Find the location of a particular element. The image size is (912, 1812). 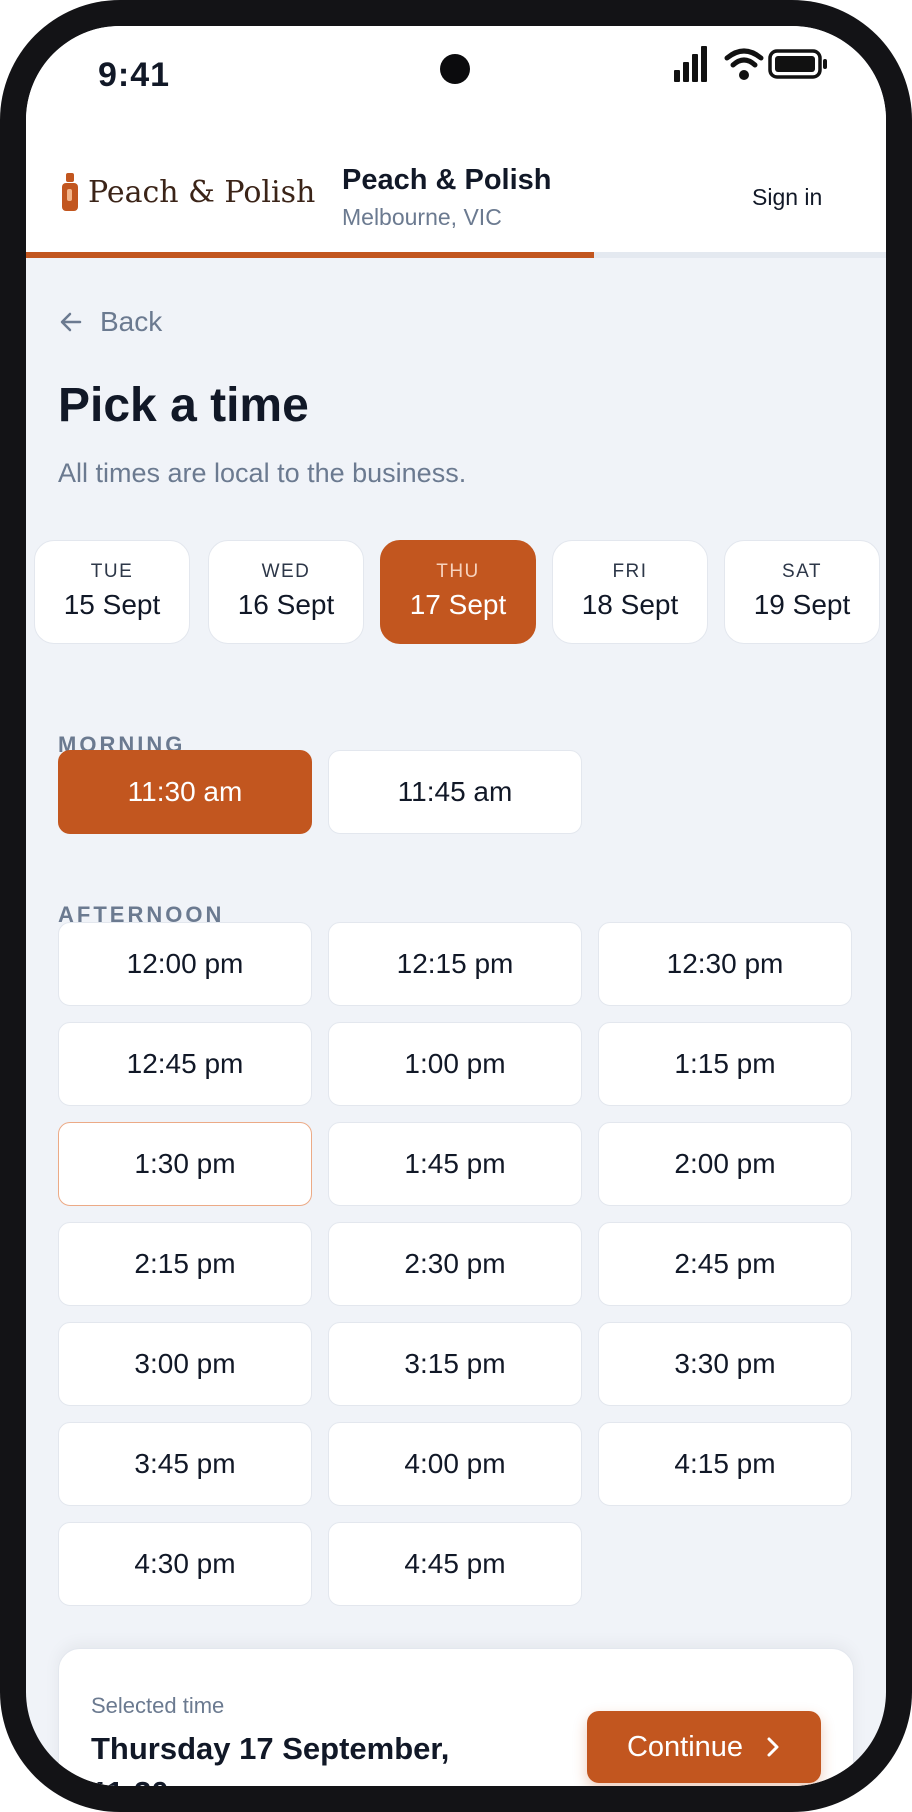

nail-polish-icon is located at coordinates (70, 192).